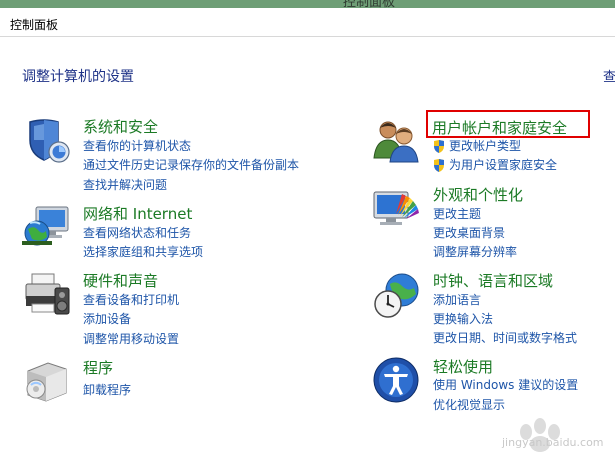  Describe the element at coordinates (397, 381) in the screenshot. I see `ease-of-access-icon` at that location.